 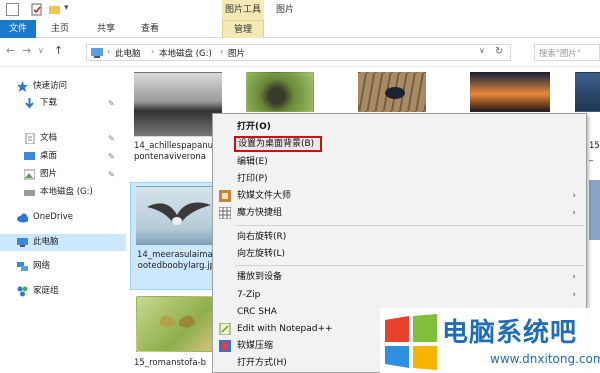 I want to click on back-icon: ←, so click(x=10, y=50).